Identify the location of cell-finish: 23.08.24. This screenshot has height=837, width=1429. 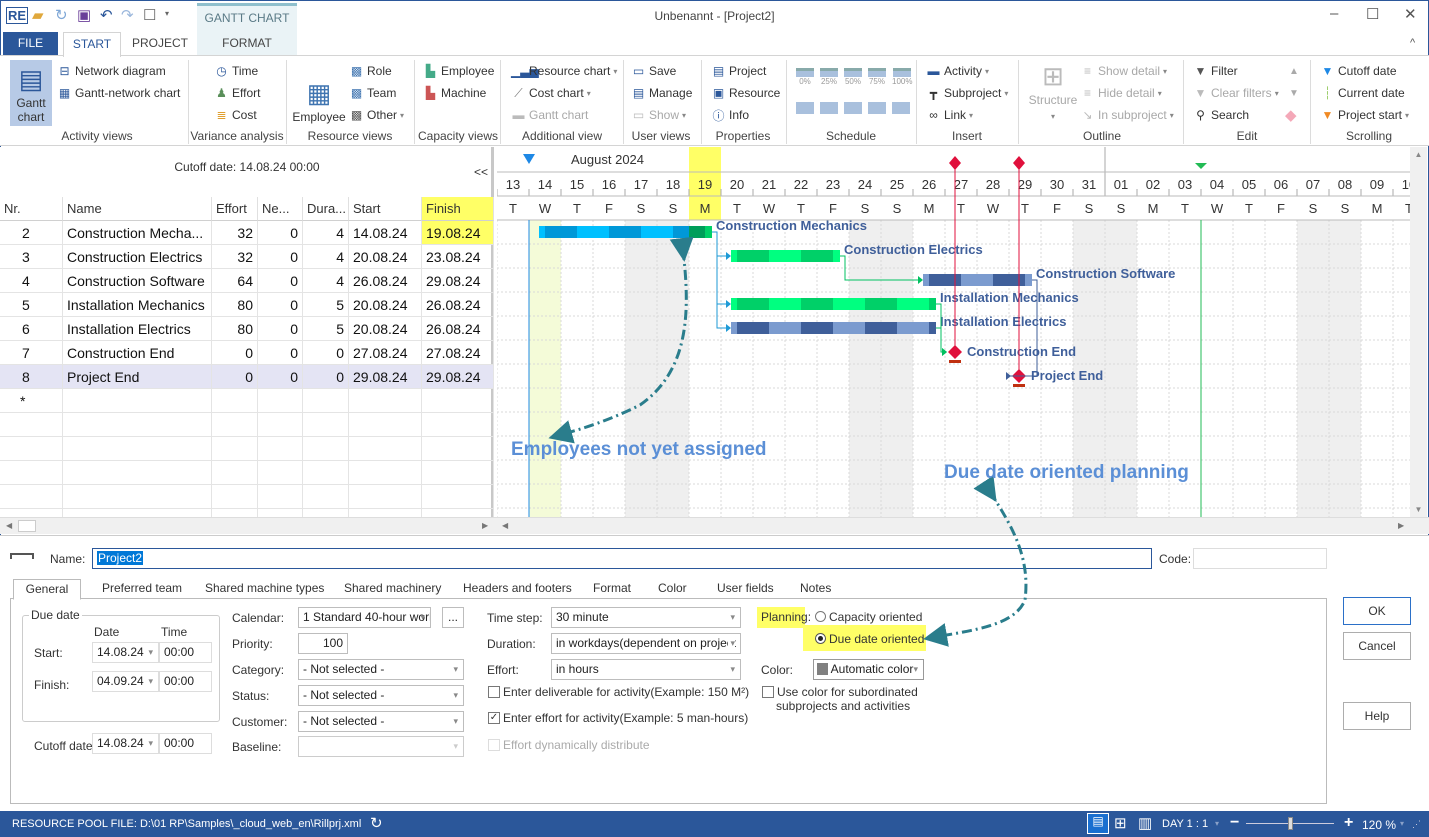
(458, 257).